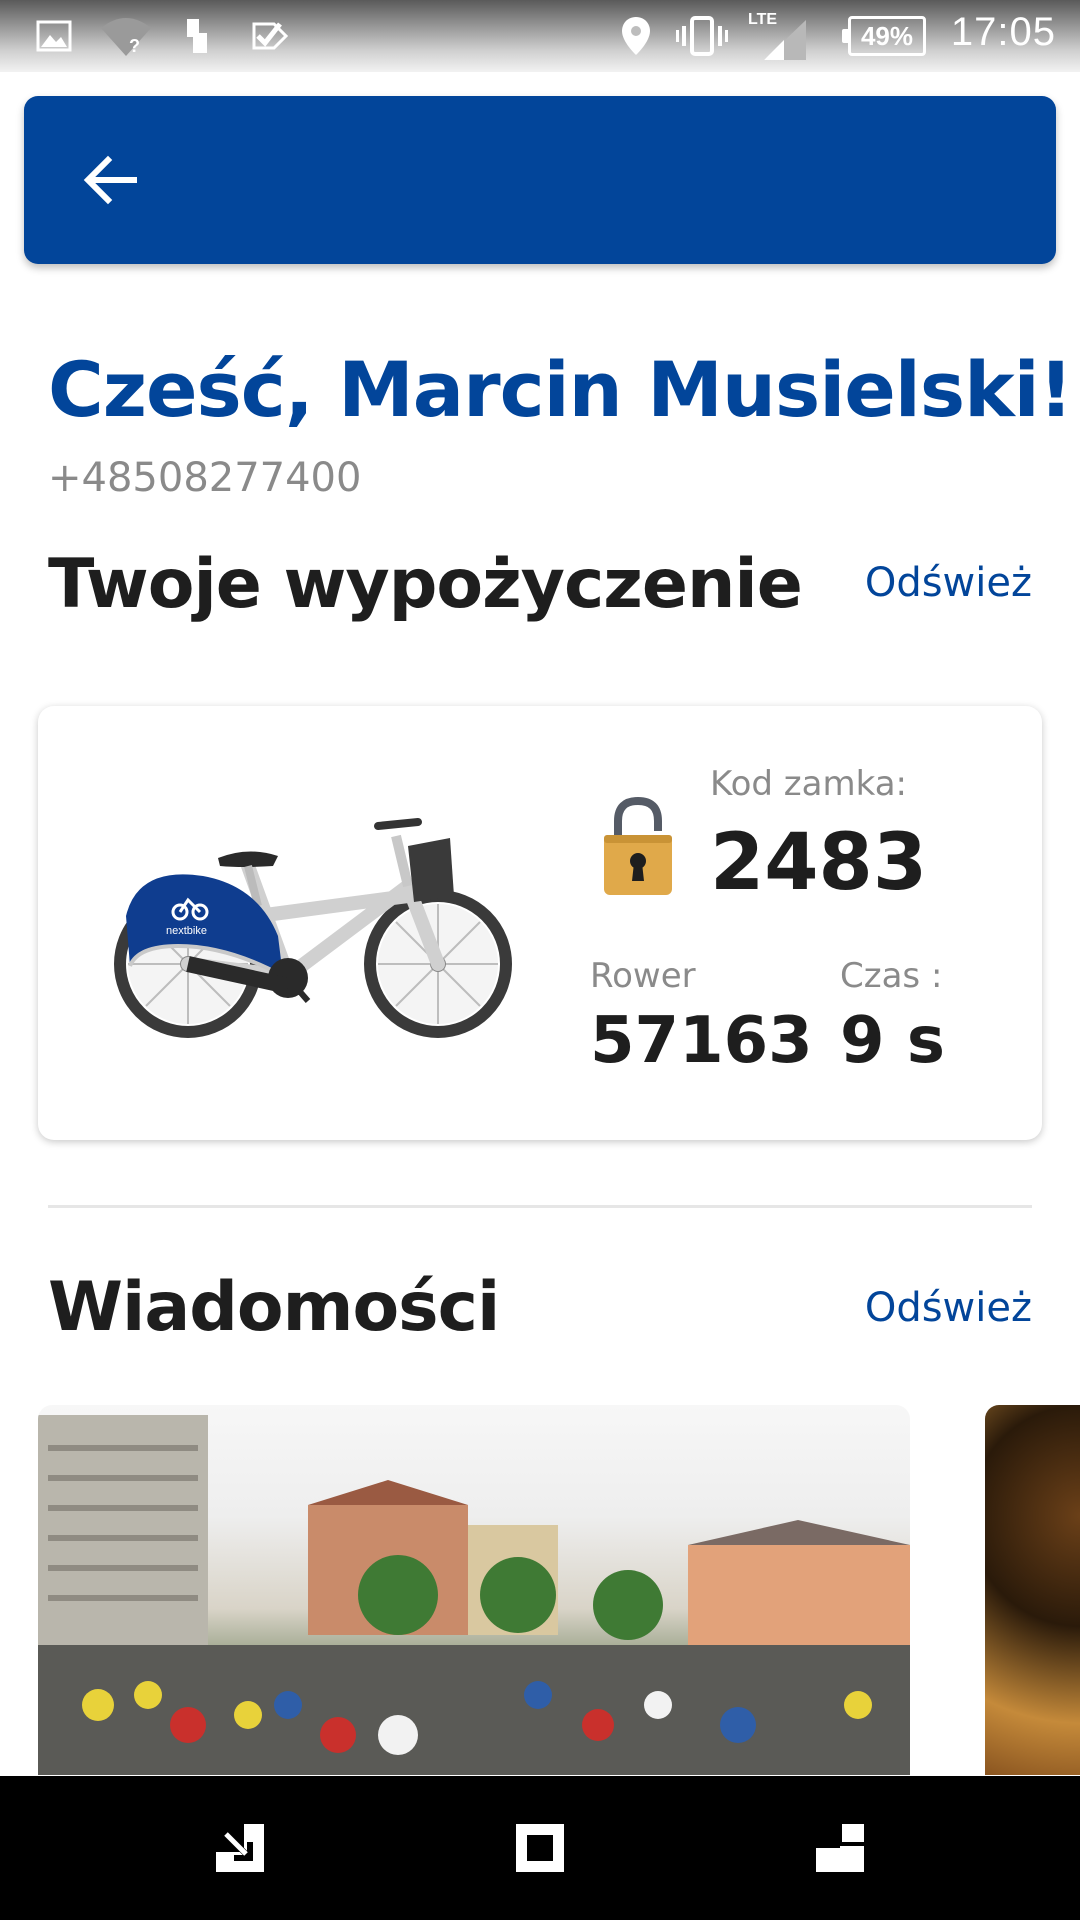 Image resolution: width=1080 pixels, height=1920 pixels. I want to click on time-value: 9 s, so click(892, 1041).